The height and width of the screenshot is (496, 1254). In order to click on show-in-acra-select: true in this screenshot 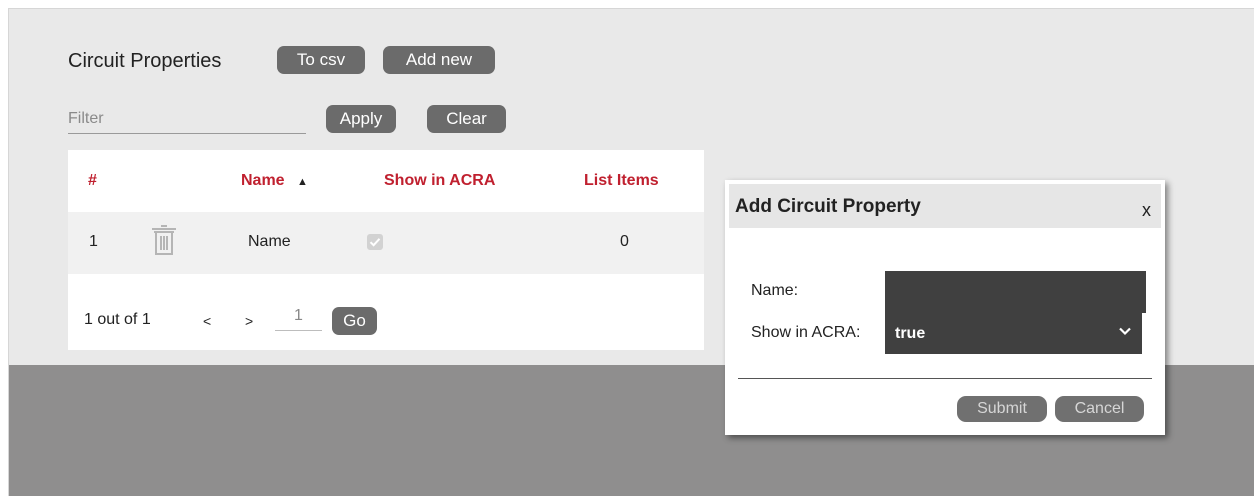, I will do `click(1013, 333)`.